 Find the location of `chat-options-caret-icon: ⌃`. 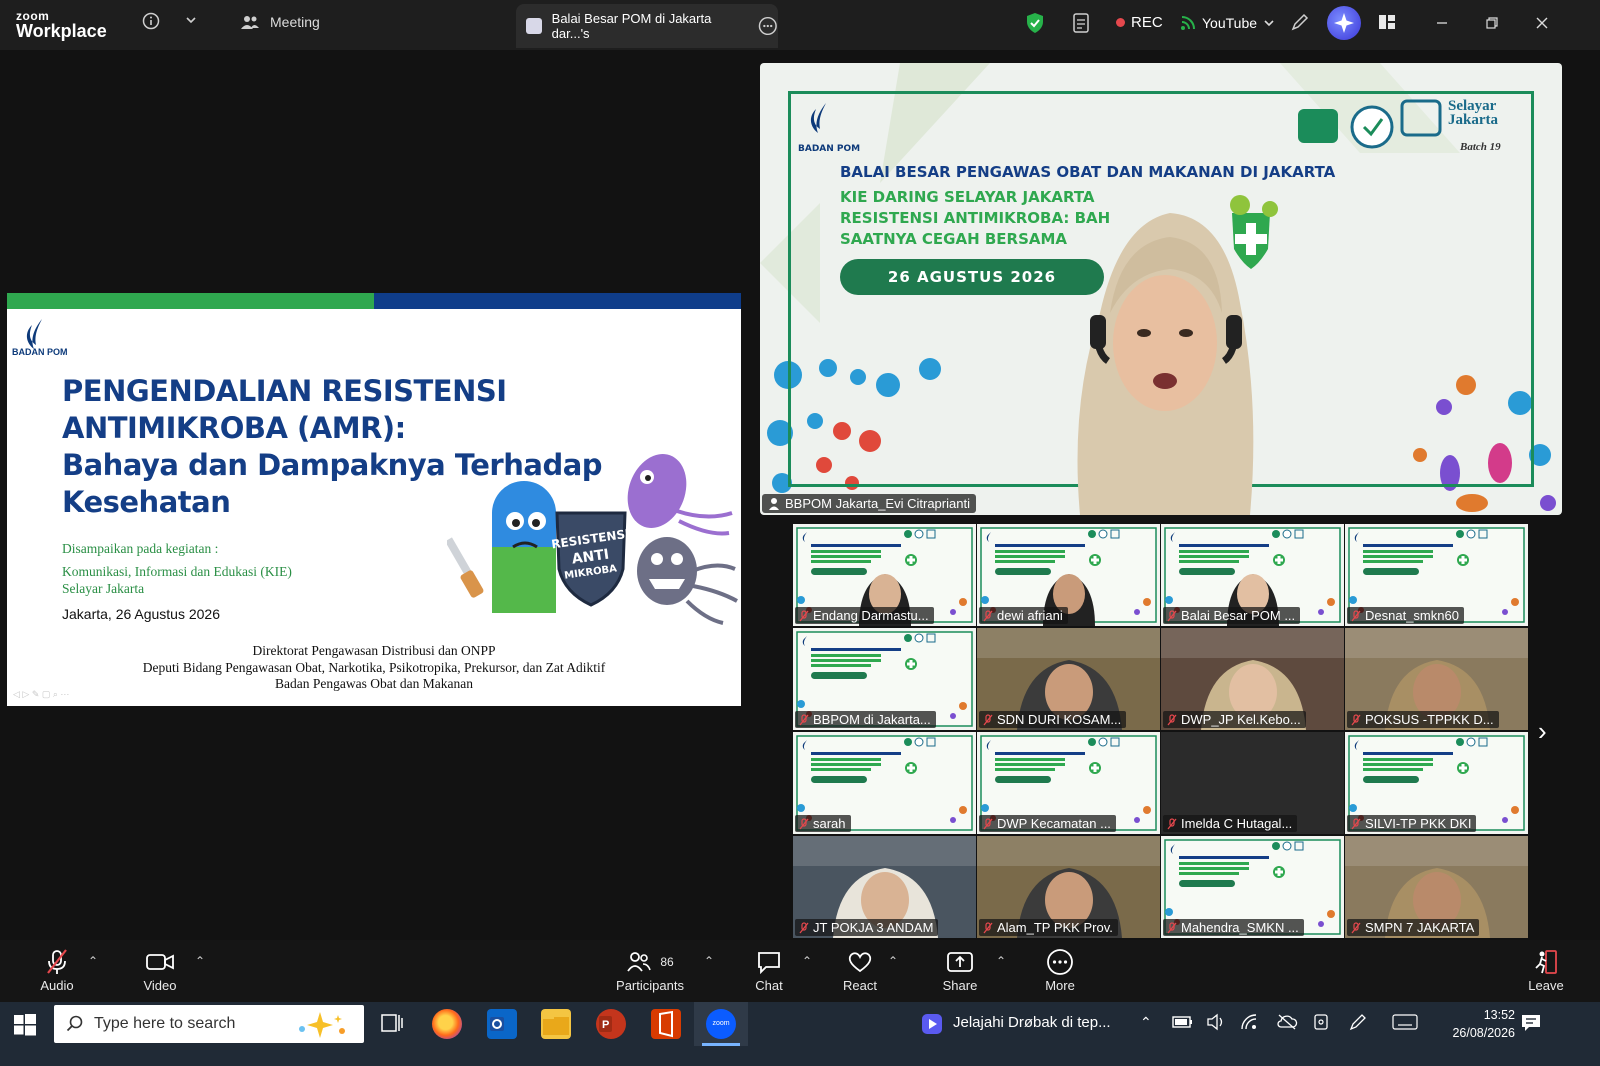

chat-options-caret-icon: ⌃ is located at coordinates (807, 961).